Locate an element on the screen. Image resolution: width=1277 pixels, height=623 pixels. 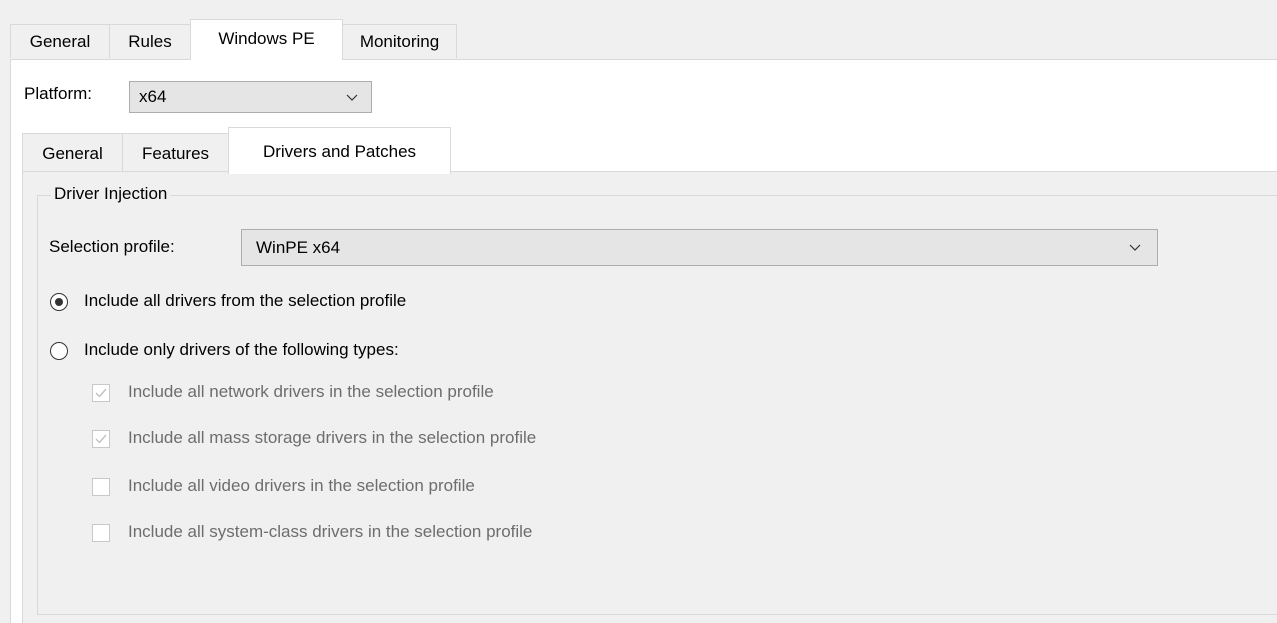
platform-label: Platform: is located at coordinates (58, 93).